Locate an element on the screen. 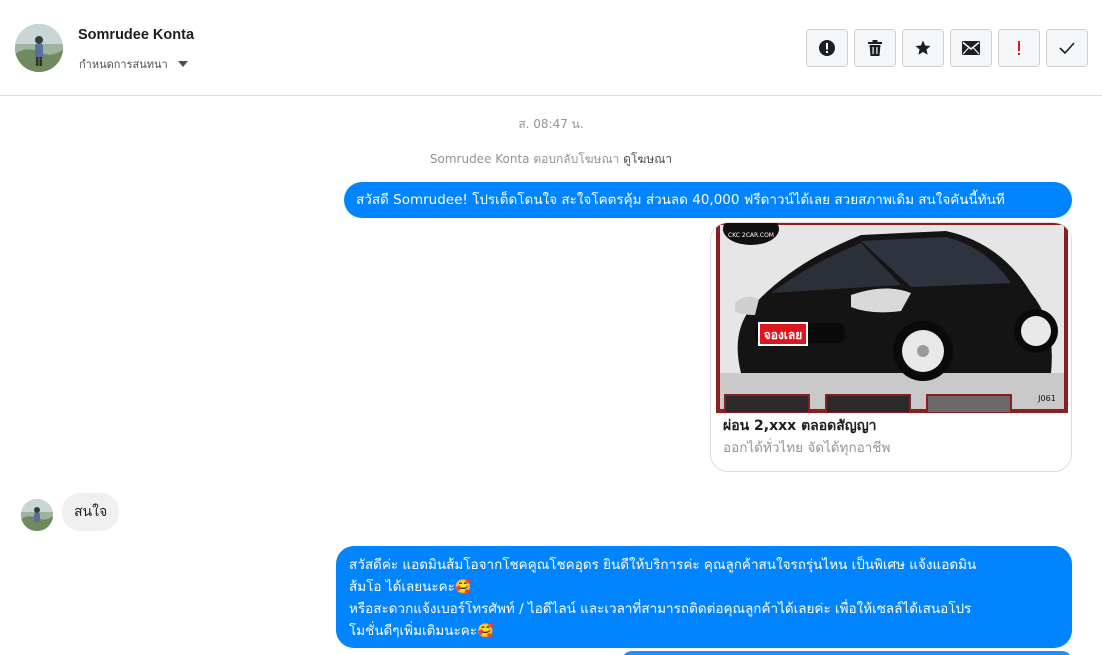  delete-button is located at coordinates (875, 48).